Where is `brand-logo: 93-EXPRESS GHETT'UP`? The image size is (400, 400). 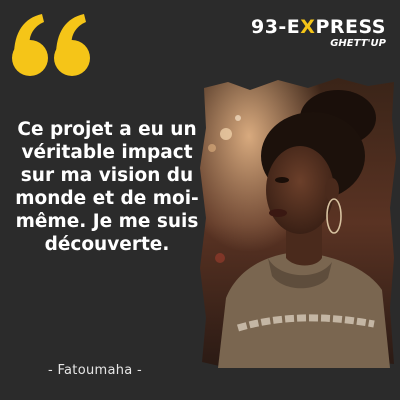
brand-logo: 93-EXPRESS GHETT'UP is located at coordinates (318, 33).